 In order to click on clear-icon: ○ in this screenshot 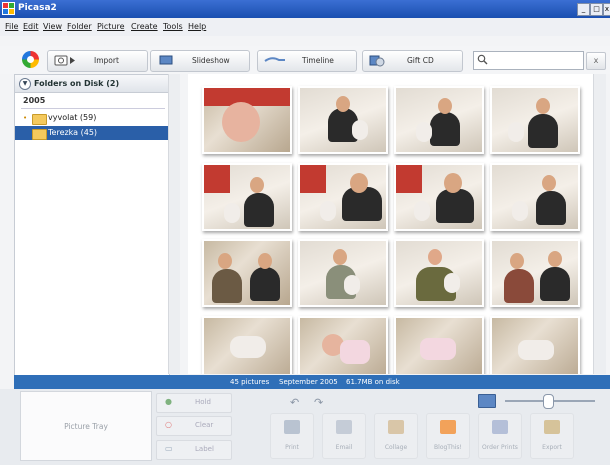, I will do `click(168, 424)`.